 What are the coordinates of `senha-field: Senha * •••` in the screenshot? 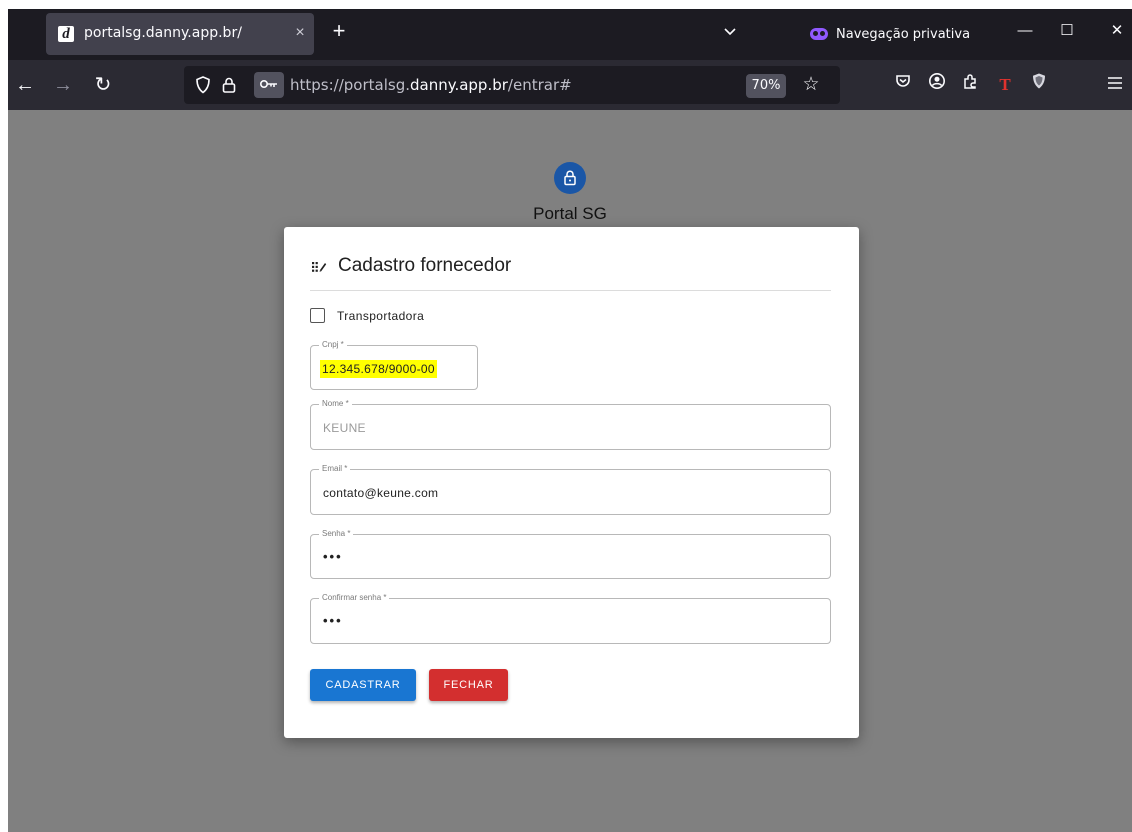 It's located at (570, 554).